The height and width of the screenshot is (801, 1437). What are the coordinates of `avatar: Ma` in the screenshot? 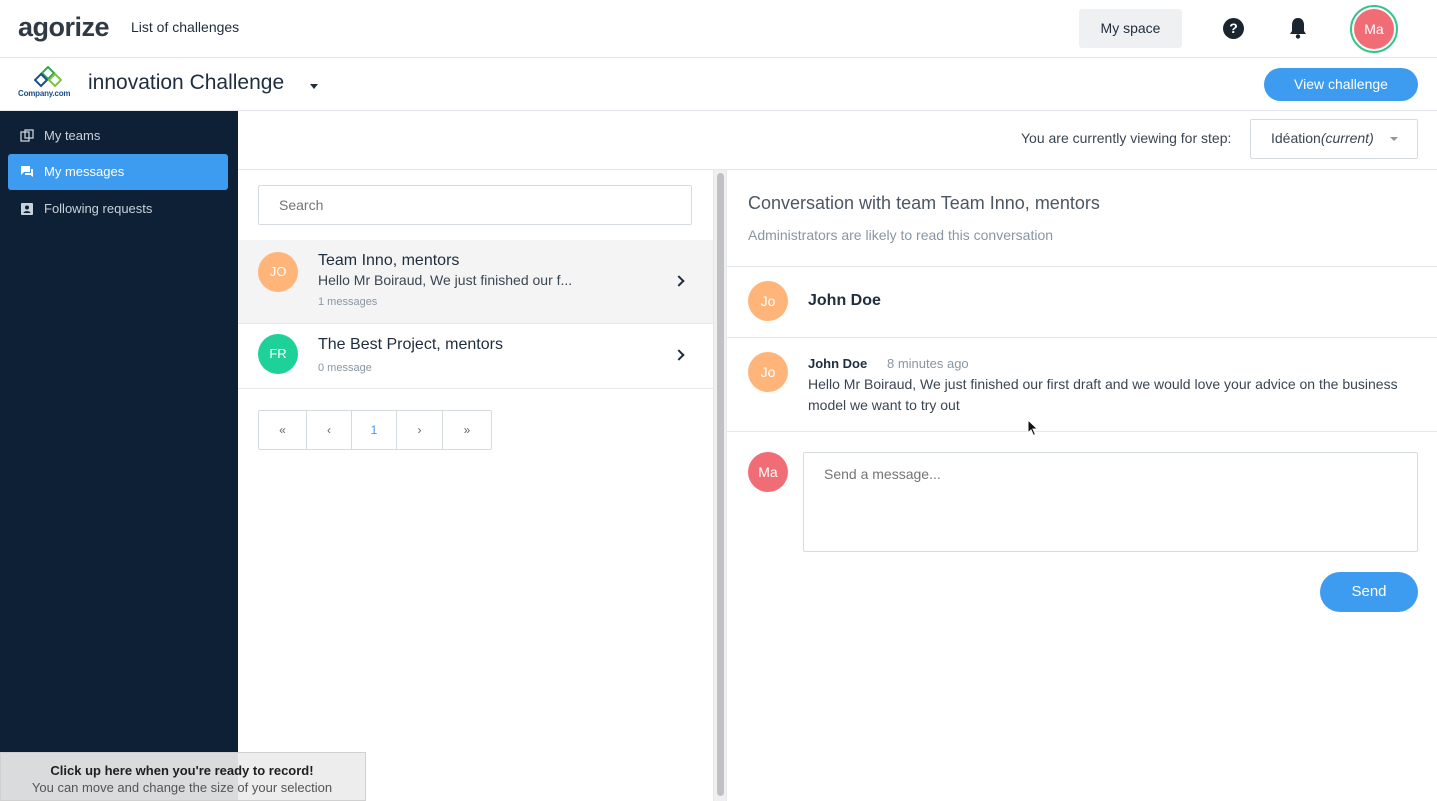 It's located at (768, 472).